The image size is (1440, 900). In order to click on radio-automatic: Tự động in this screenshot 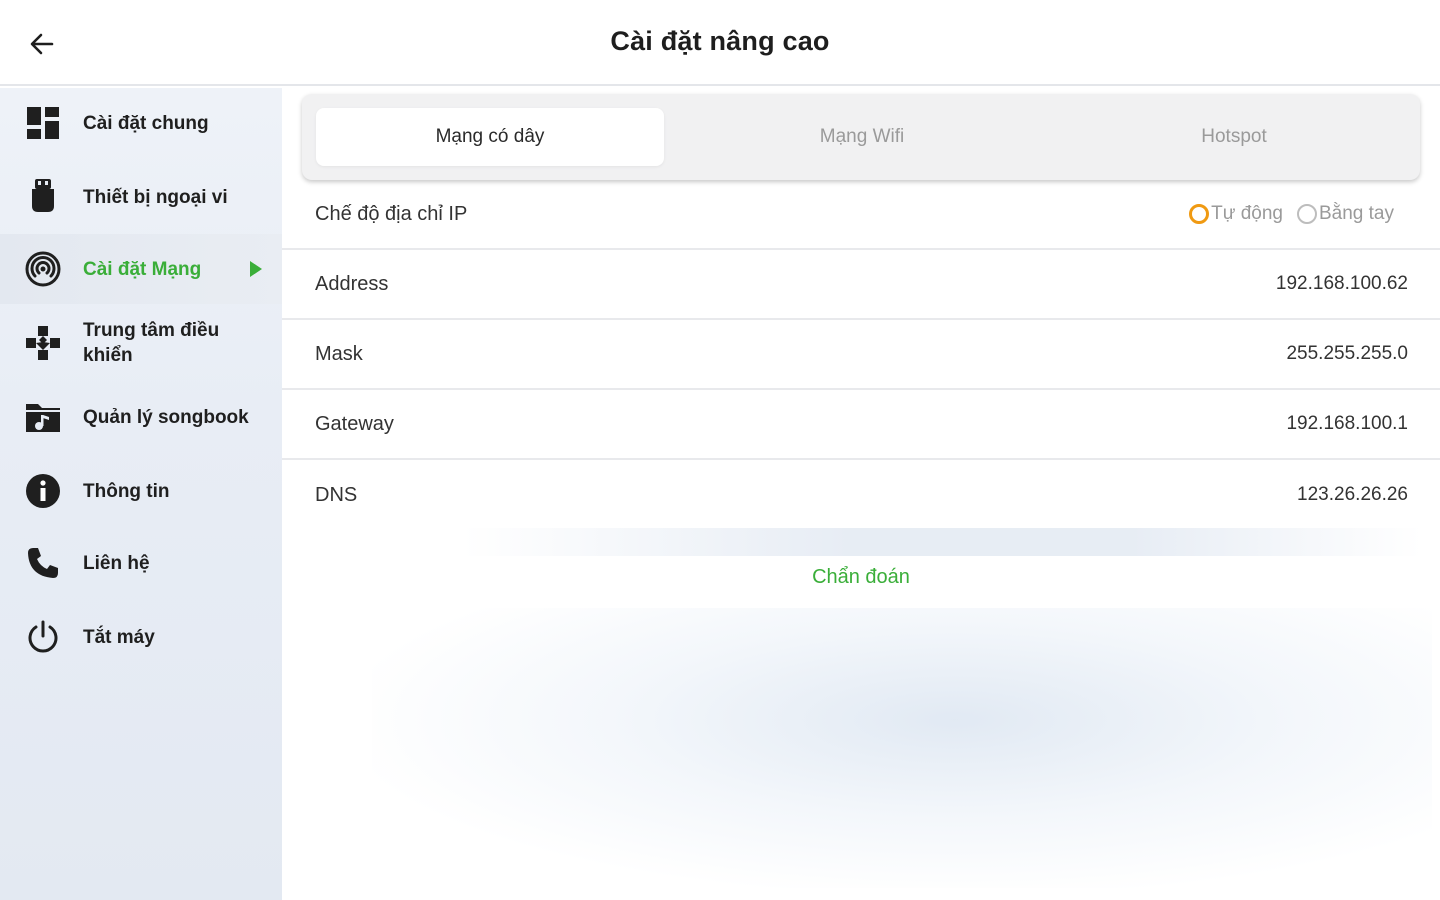, I will do `click(1236, 214)`.